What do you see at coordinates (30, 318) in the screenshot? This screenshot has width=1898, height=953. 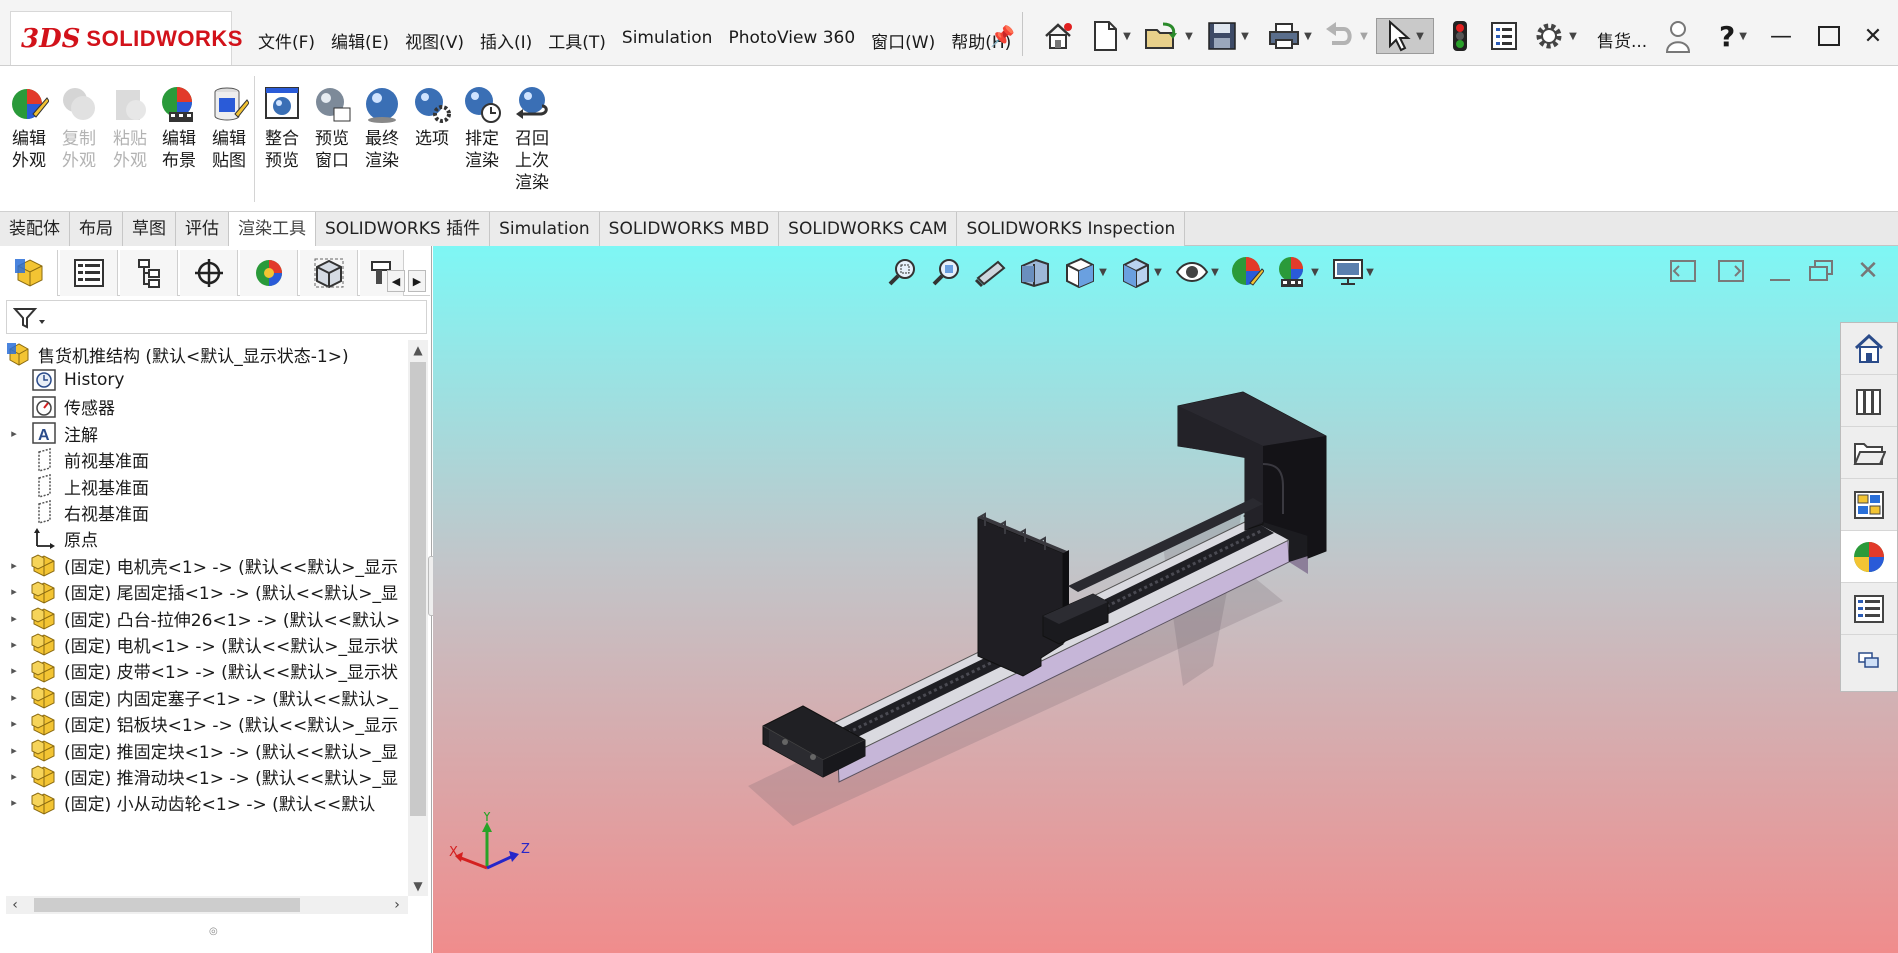 I see `filter-funnel-icon` at bounding box center [30, 318].